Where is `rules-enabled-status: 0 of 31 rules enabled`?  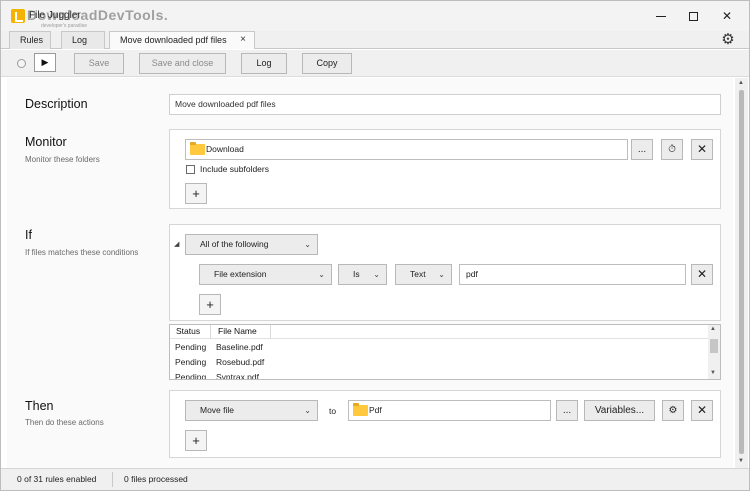
rules-enabled-status: 0 of 31 rules enabled is located at coordinates (57, 479).